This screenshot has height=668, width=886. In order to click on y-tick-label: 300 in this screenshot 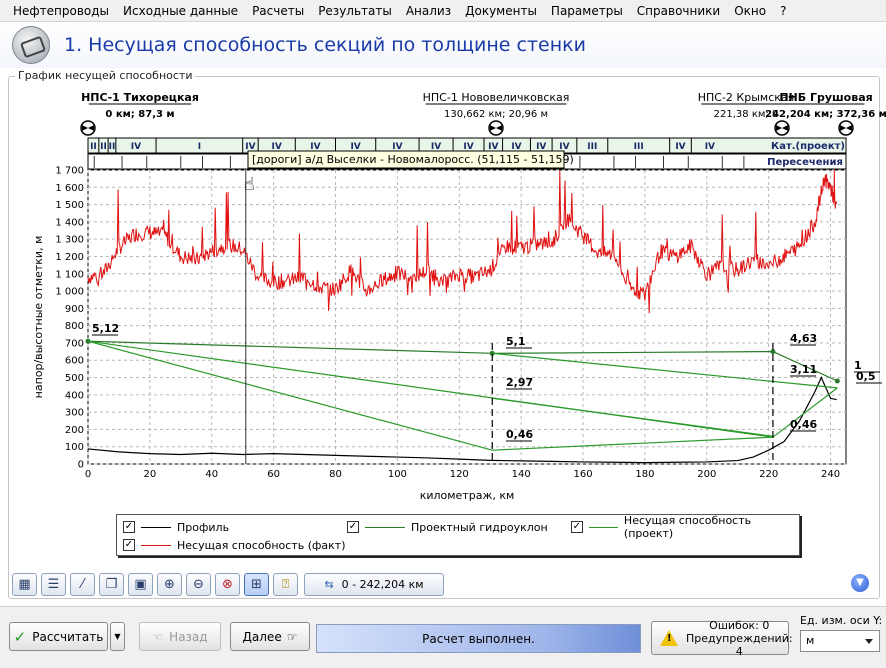, I will do `click(74, 413)`.